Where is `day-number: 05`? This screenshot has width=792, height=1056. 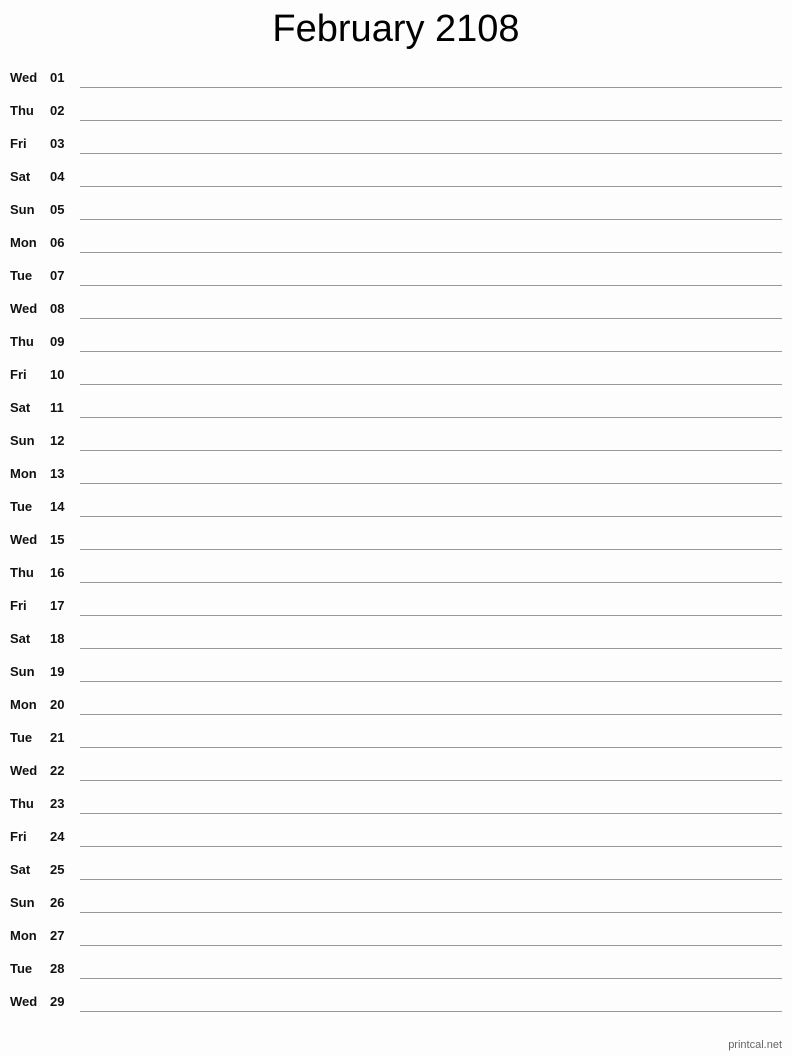
day-number: 05 is located at coordinates (57, 209).